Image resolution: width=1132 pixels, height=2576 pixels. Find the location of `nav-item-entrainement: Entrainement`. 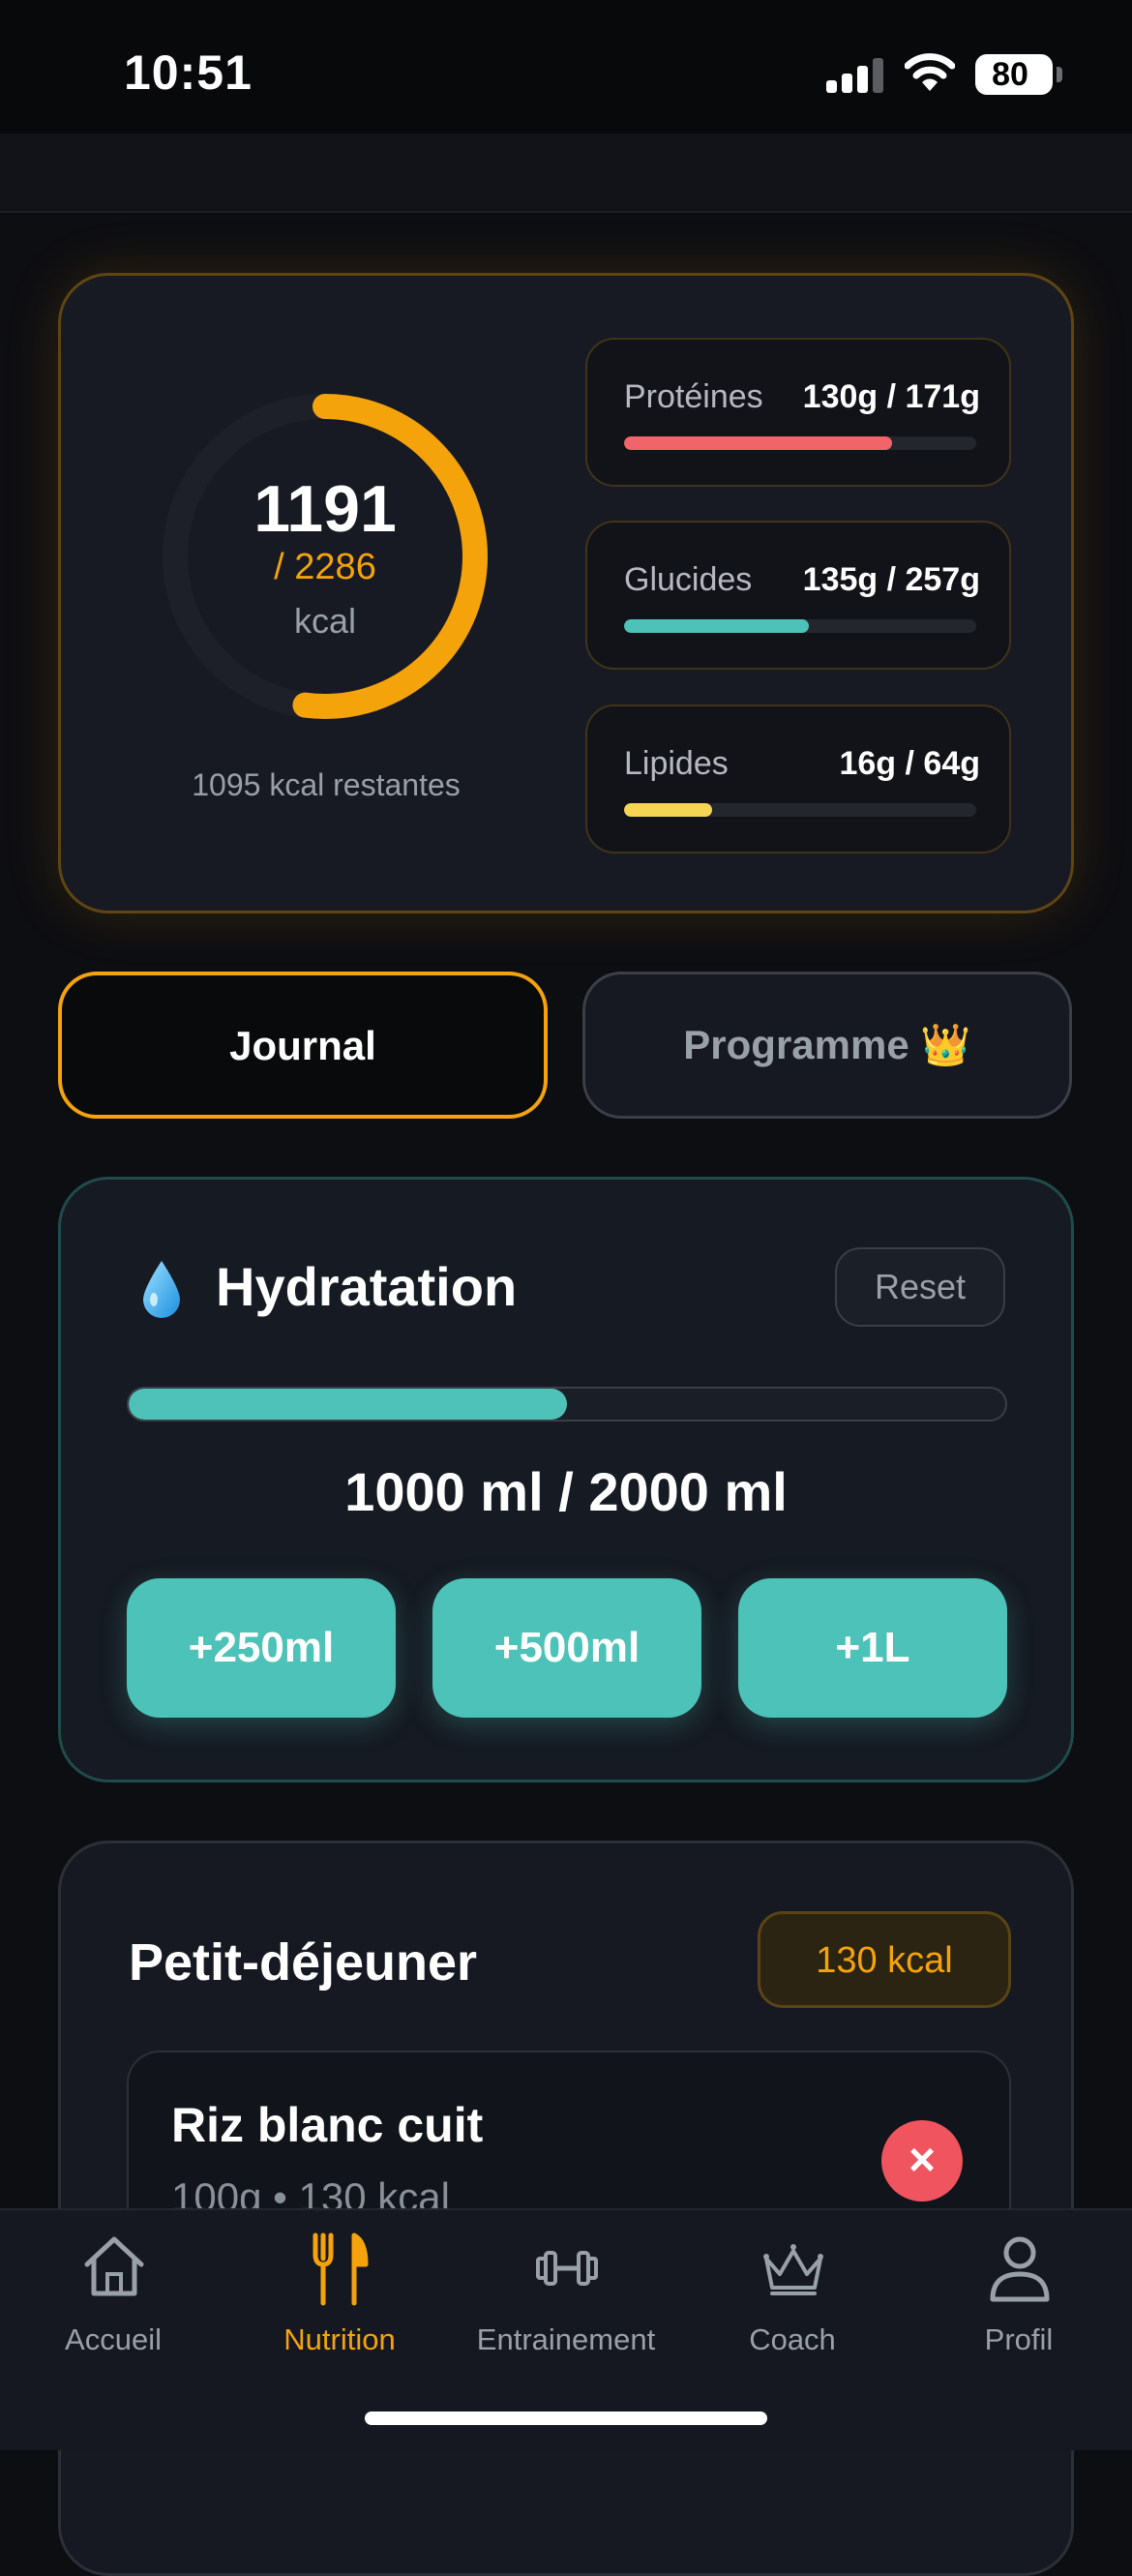

nav-item-entrainement: Entrainement is located at coordinates (566, 2307).